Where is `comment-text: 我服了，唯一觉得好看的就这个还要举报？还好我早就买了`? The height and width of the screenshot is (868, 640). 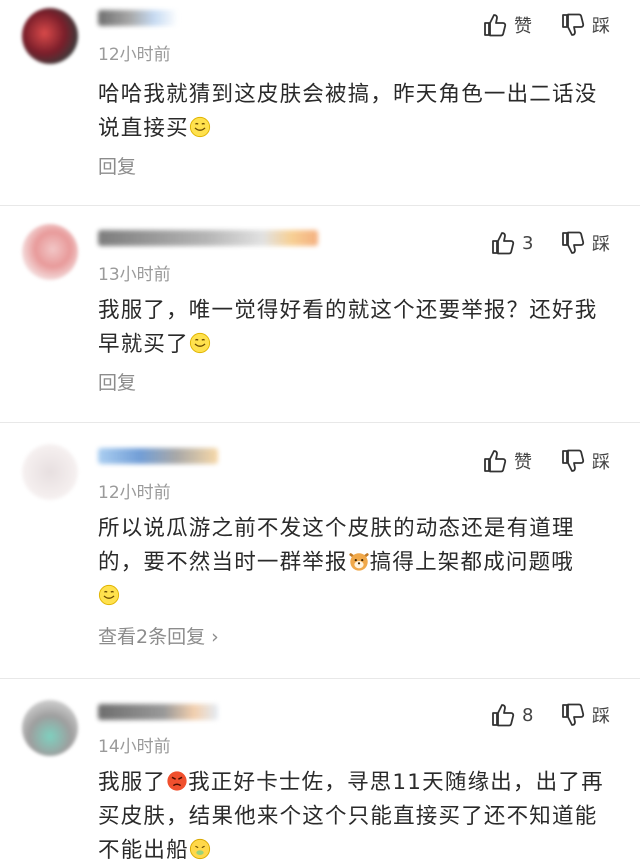 comment-text: 我服了，唯一觉得好看的就这个还要举报？还好我早就买了 is located at coordinates (348, 327).